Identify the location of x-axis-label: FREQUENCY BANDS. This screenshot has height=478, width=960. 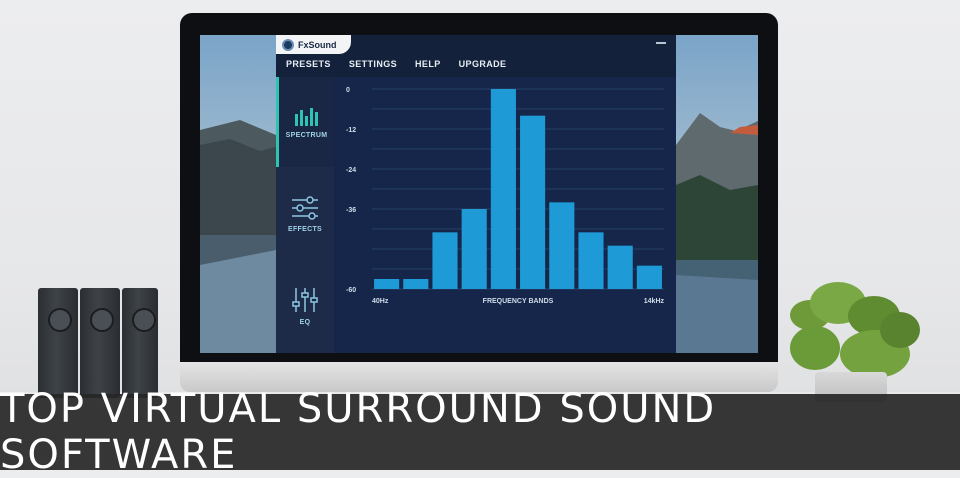
(518, 301).